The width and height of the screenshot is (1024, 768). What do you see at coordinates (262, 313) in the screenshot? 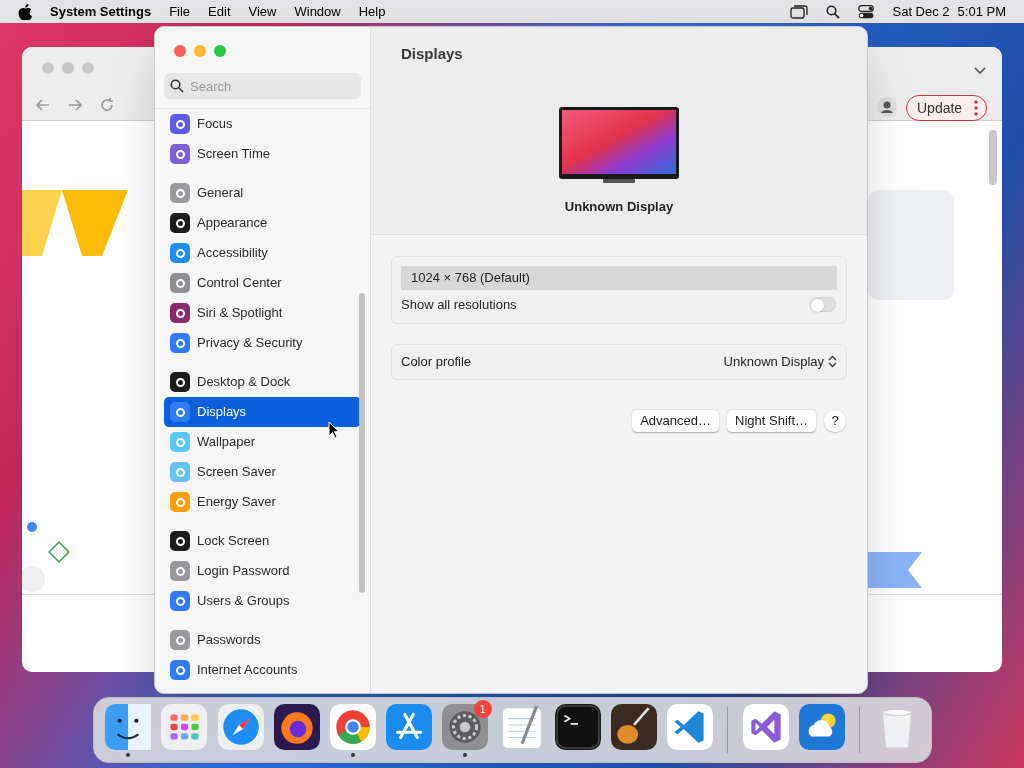
I see `sidebar-item: Siri & Spotlight` at bounding box center [262, 313].